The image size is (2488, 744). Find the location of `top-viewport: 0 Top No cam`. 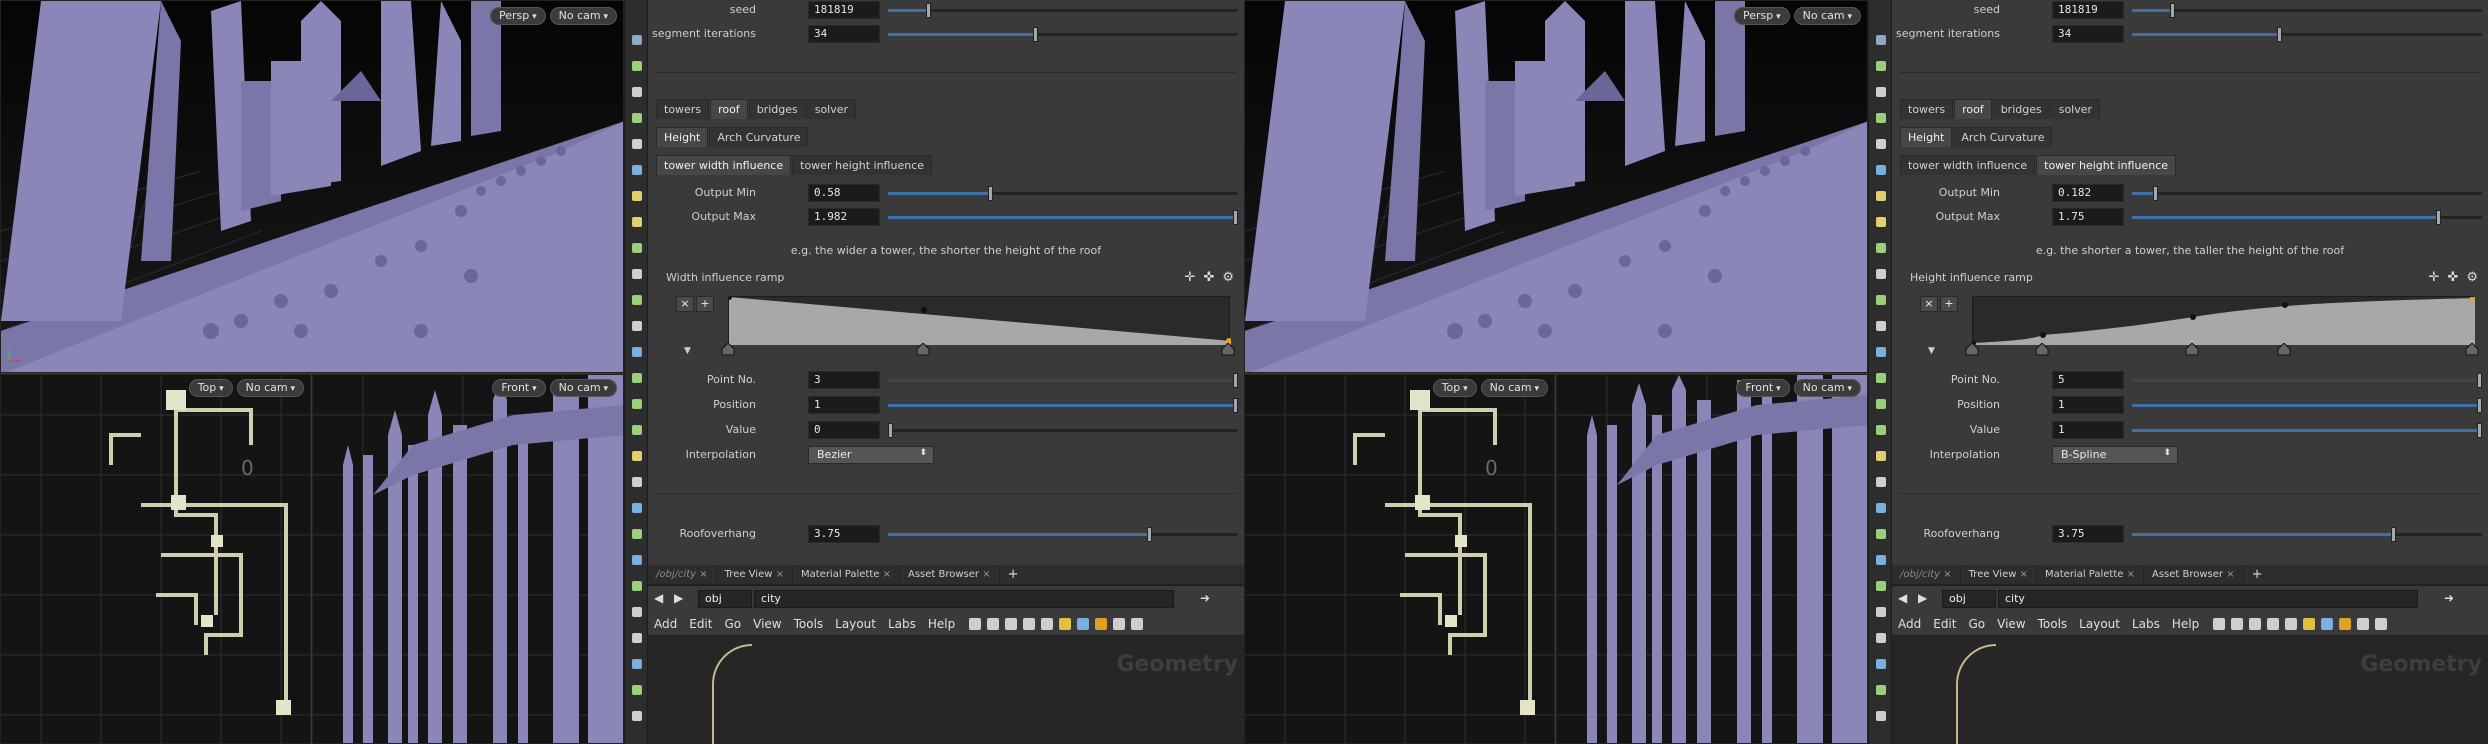

top-viewport: 0 Top No cam is located at coordinates (1399, 559).